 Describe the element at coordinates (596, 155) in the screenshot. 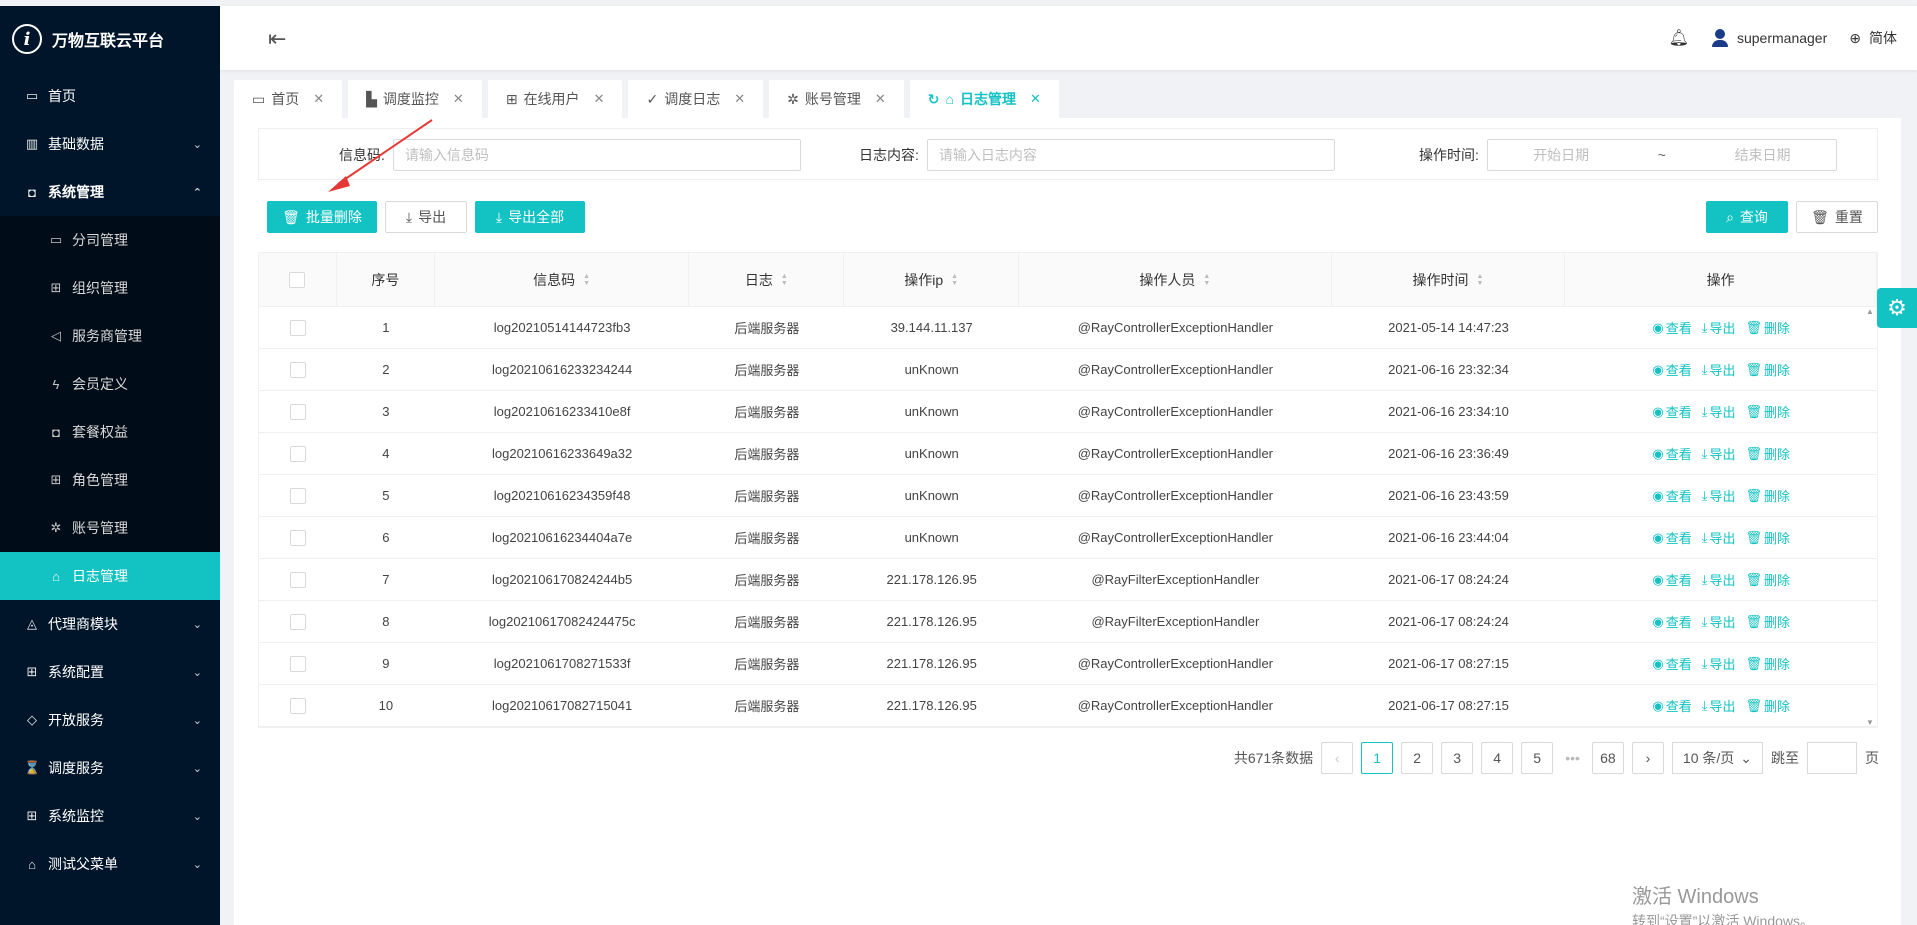

I see `code-input: 请输入信息码` at that location.